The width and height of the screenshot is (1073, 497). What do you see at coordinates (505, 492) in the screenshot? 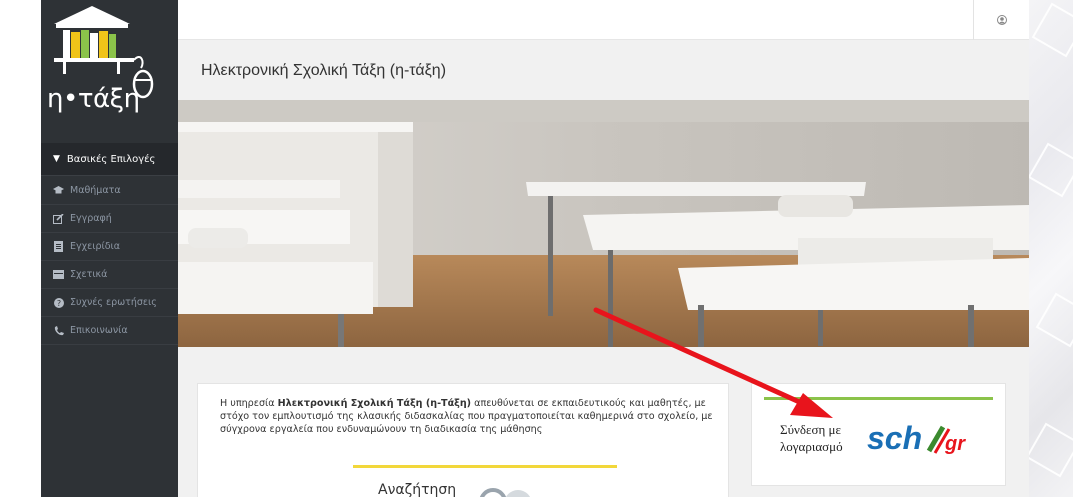
I see `search-graphic-icon` at bounding box center [505, 492].